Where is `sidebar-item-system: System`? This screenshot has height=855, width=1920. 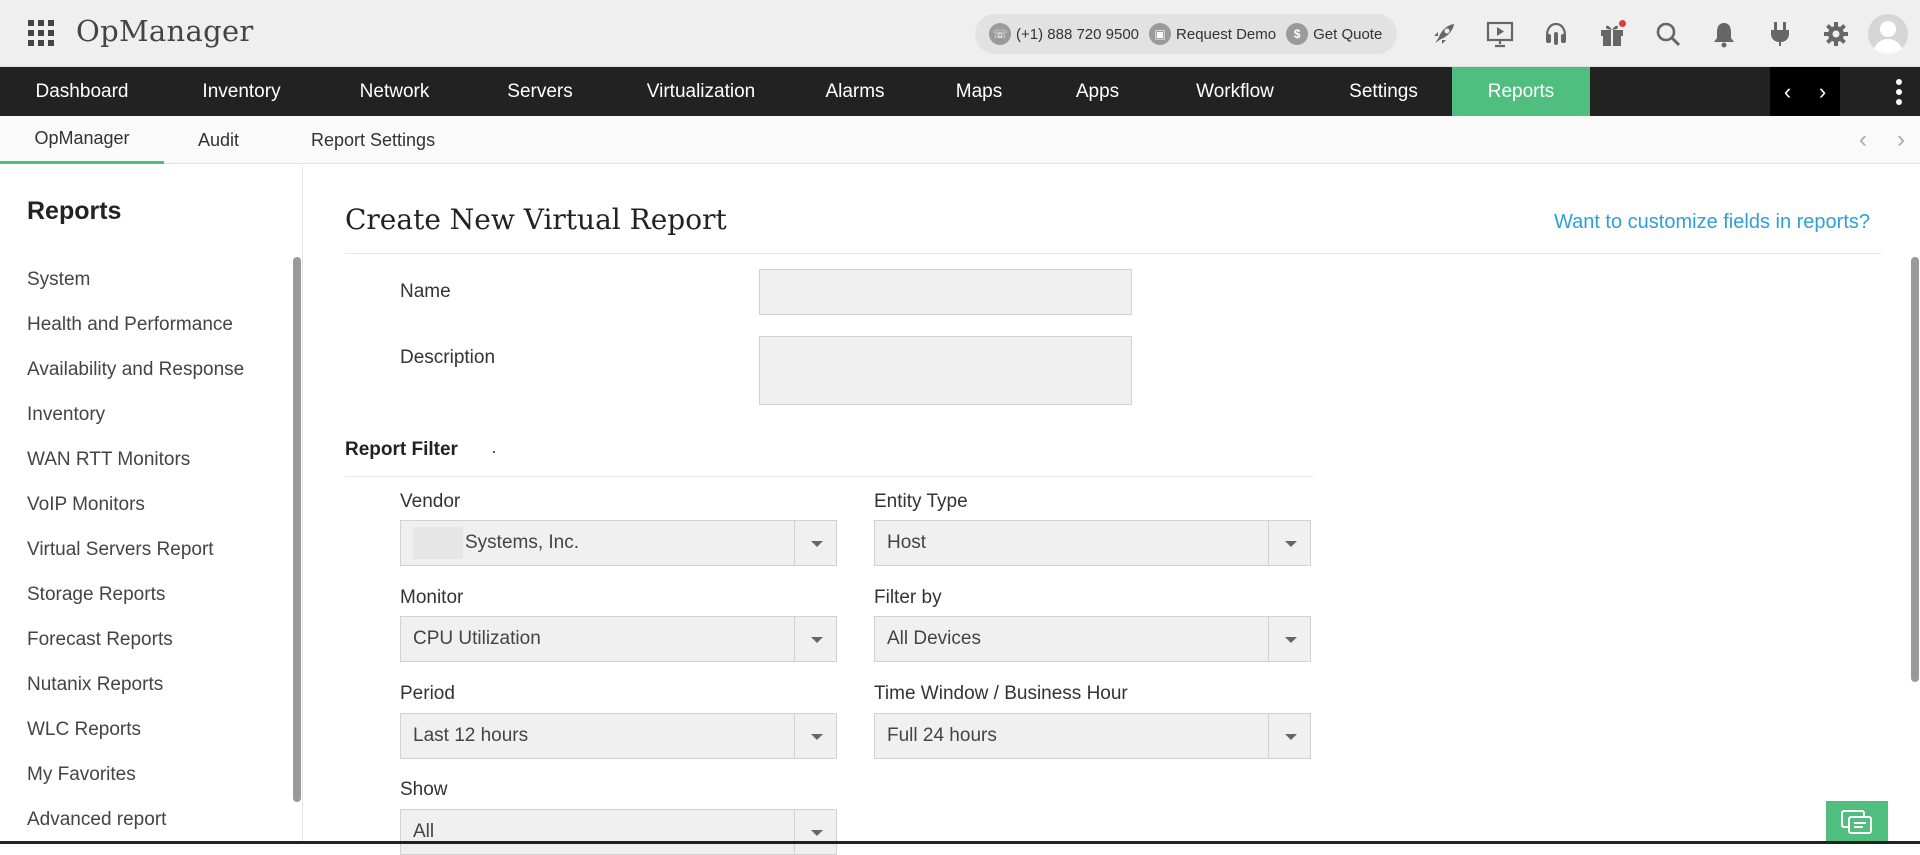 sidebar-item-system: System is located at coordinates (135, 279).